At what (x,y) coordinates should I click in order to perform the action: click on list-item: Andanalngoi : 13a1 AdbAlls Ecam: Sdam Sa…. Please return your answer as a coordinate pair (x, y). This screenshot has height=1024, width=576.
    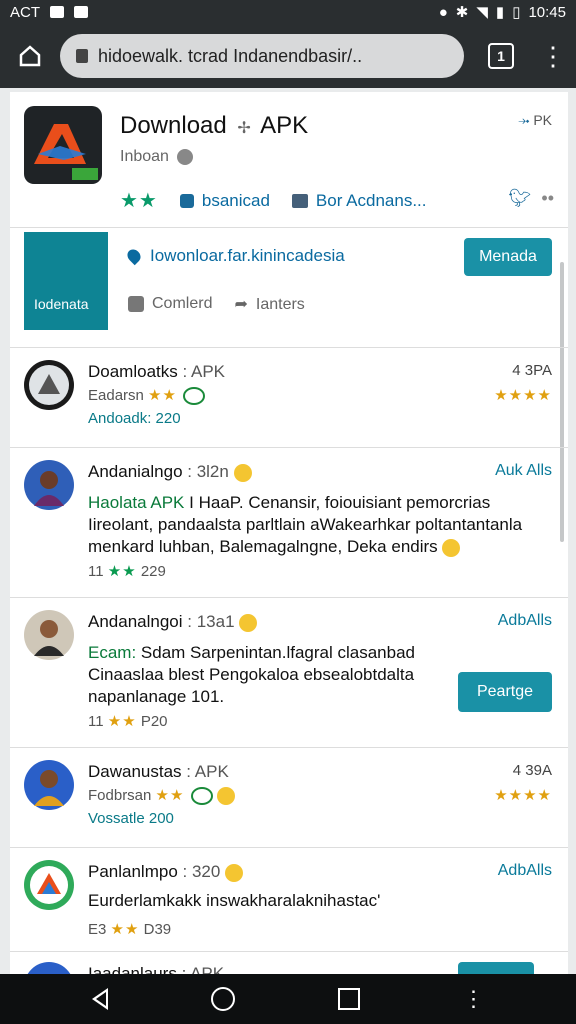
    Looking at the image, I should click on (289, 673).